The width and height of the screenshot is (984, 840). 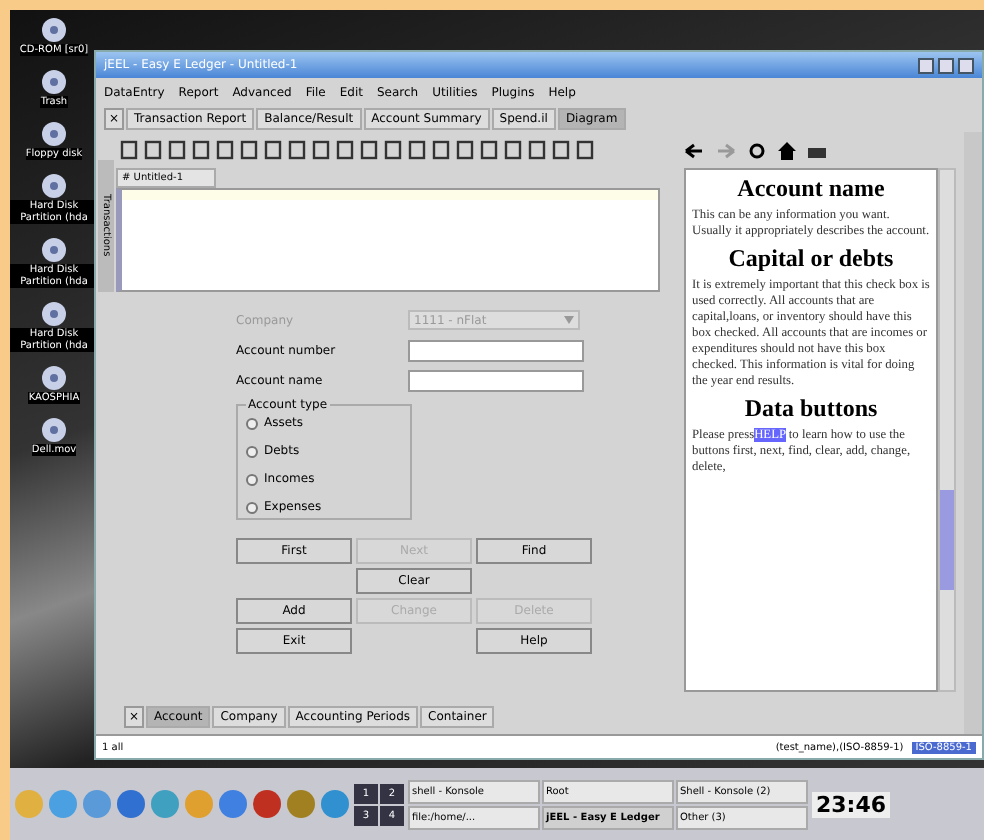 I want to click on home-icon, so click(x=787, y=150).